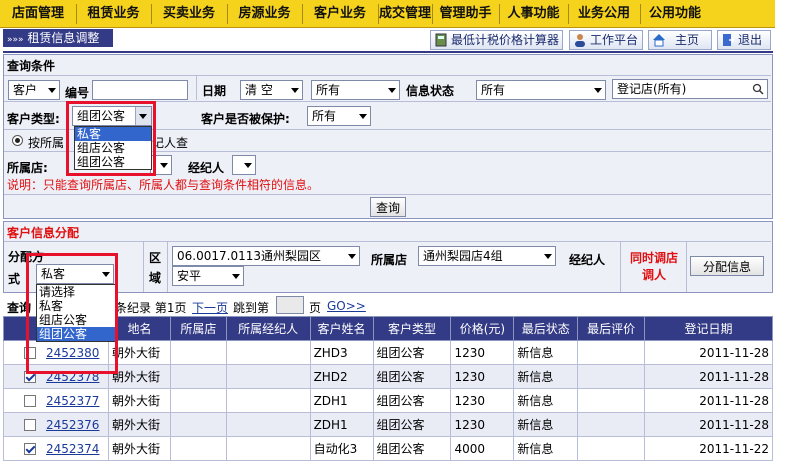 Image resolution: width=801 pixels, height=468 pixels. I want to click on callout-box-assign-method, so click(72, 313).